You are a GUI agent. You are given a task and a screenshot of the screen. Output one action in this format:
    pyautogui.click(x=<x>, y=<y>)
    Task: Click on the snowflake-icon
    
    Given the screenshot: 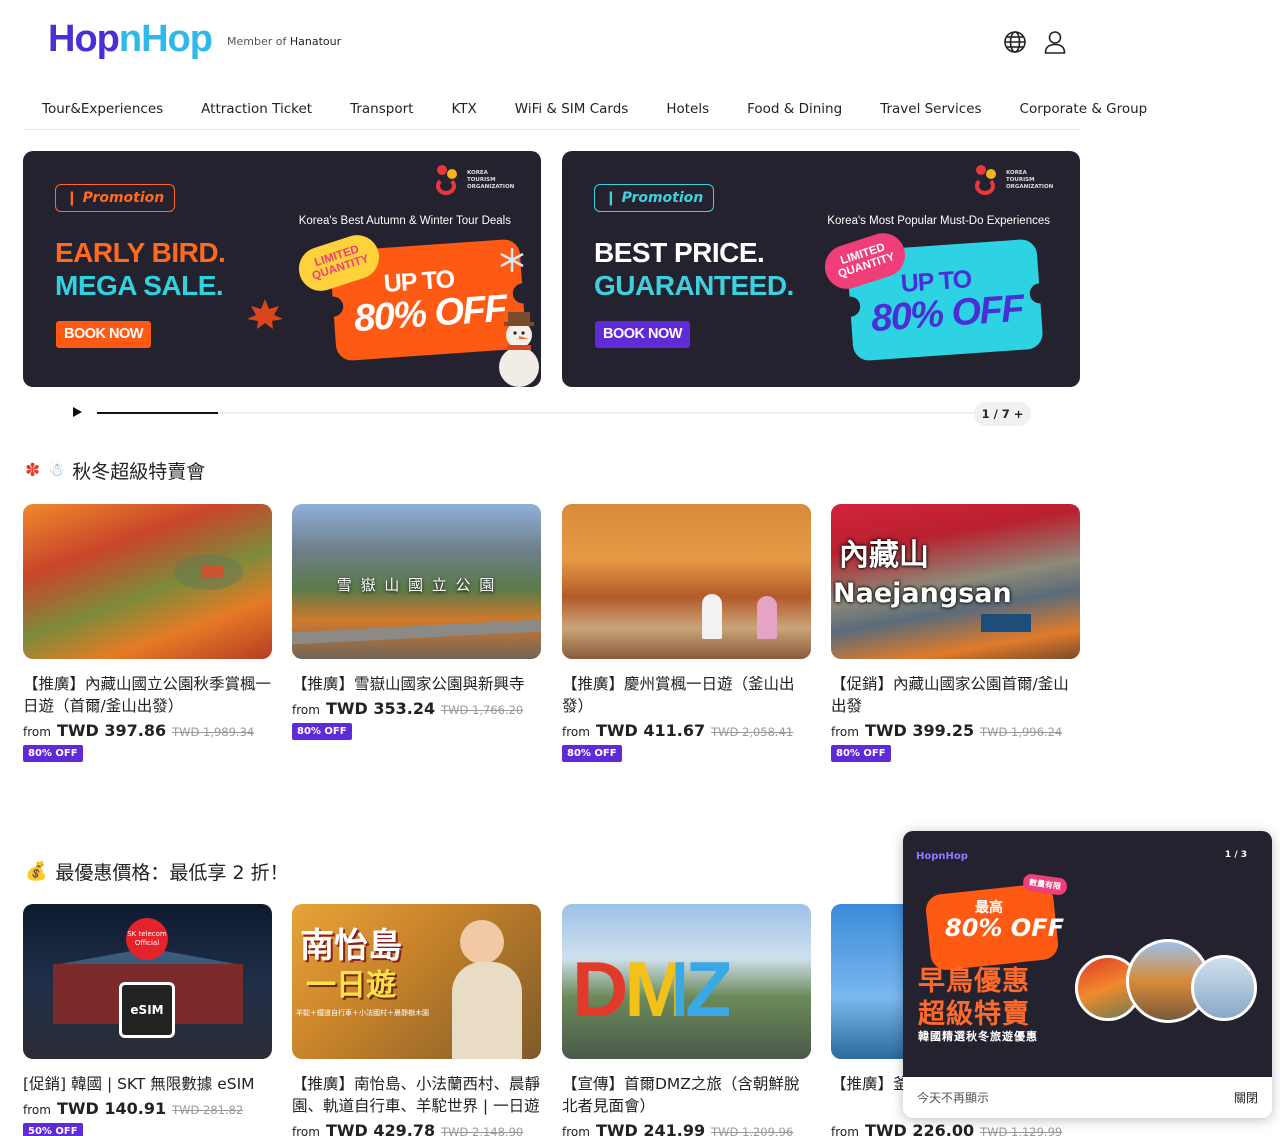 What is the action you would take?
    pyautogui.click(x=512, y=260)
    